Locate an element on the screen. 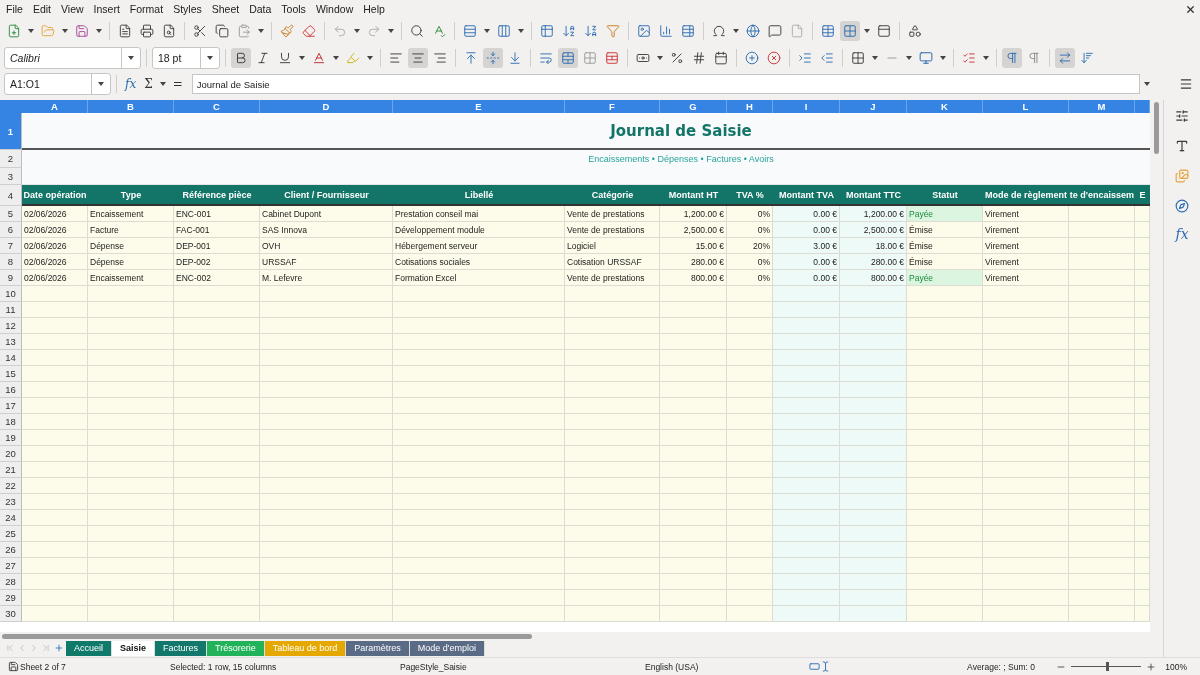 Image resolution: width=1200 pixels, height=675 pixels. column-header: D is located at coordinates (326, 106).